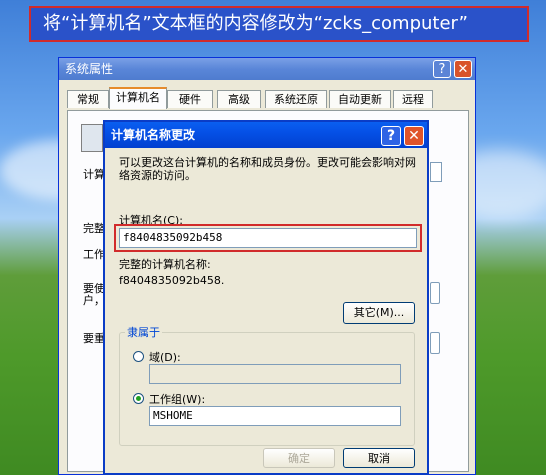 This screenshot has width=546, height=475. I want to click on dialog-description: 可以更改这台计算机的名称和成员身份。更改可能会影响对网络资源的访问。, so click(267, 169).